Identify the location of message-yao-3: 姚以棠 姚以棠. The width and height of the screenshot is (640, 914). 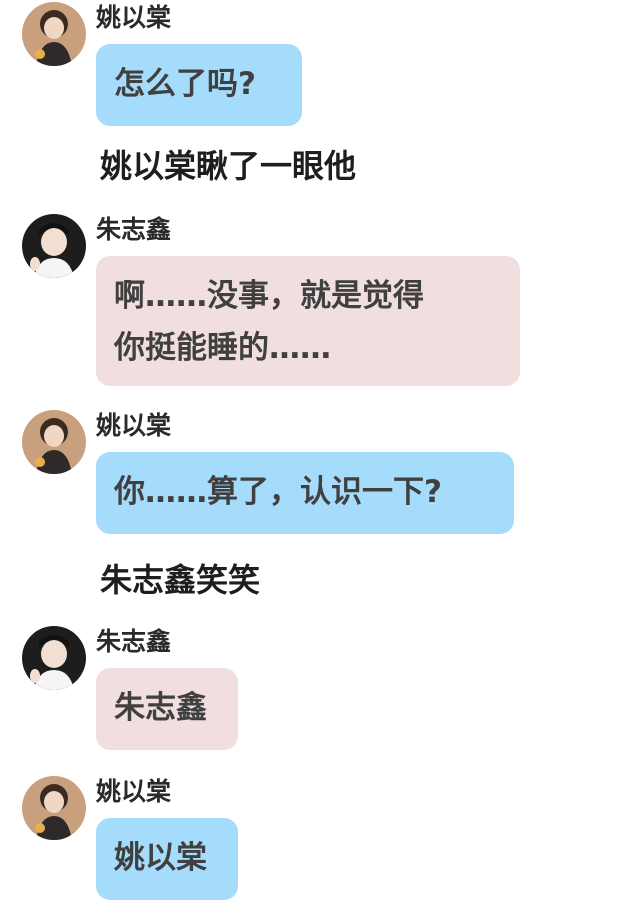
(320, 839).